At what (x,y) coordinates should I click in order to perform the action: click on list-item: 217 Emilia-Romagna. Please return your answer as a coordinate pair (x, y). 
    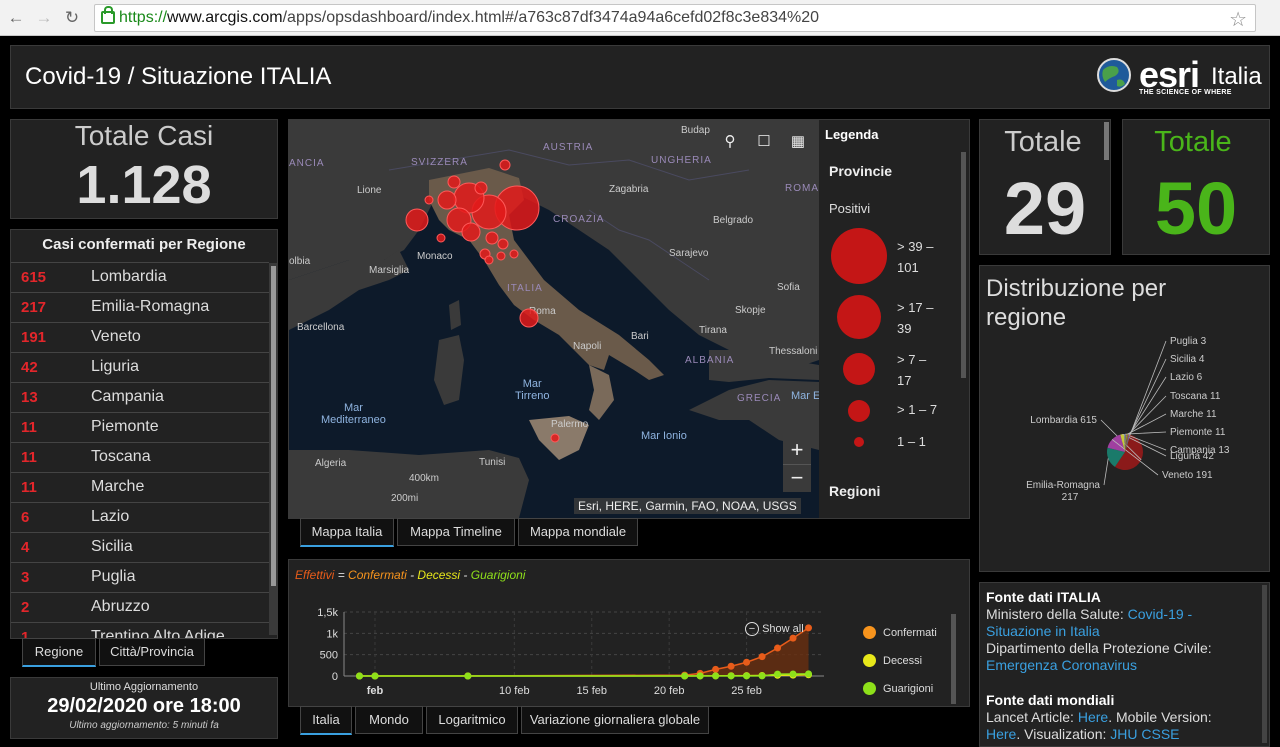
    Looking at the image, I should click on (140, 307).